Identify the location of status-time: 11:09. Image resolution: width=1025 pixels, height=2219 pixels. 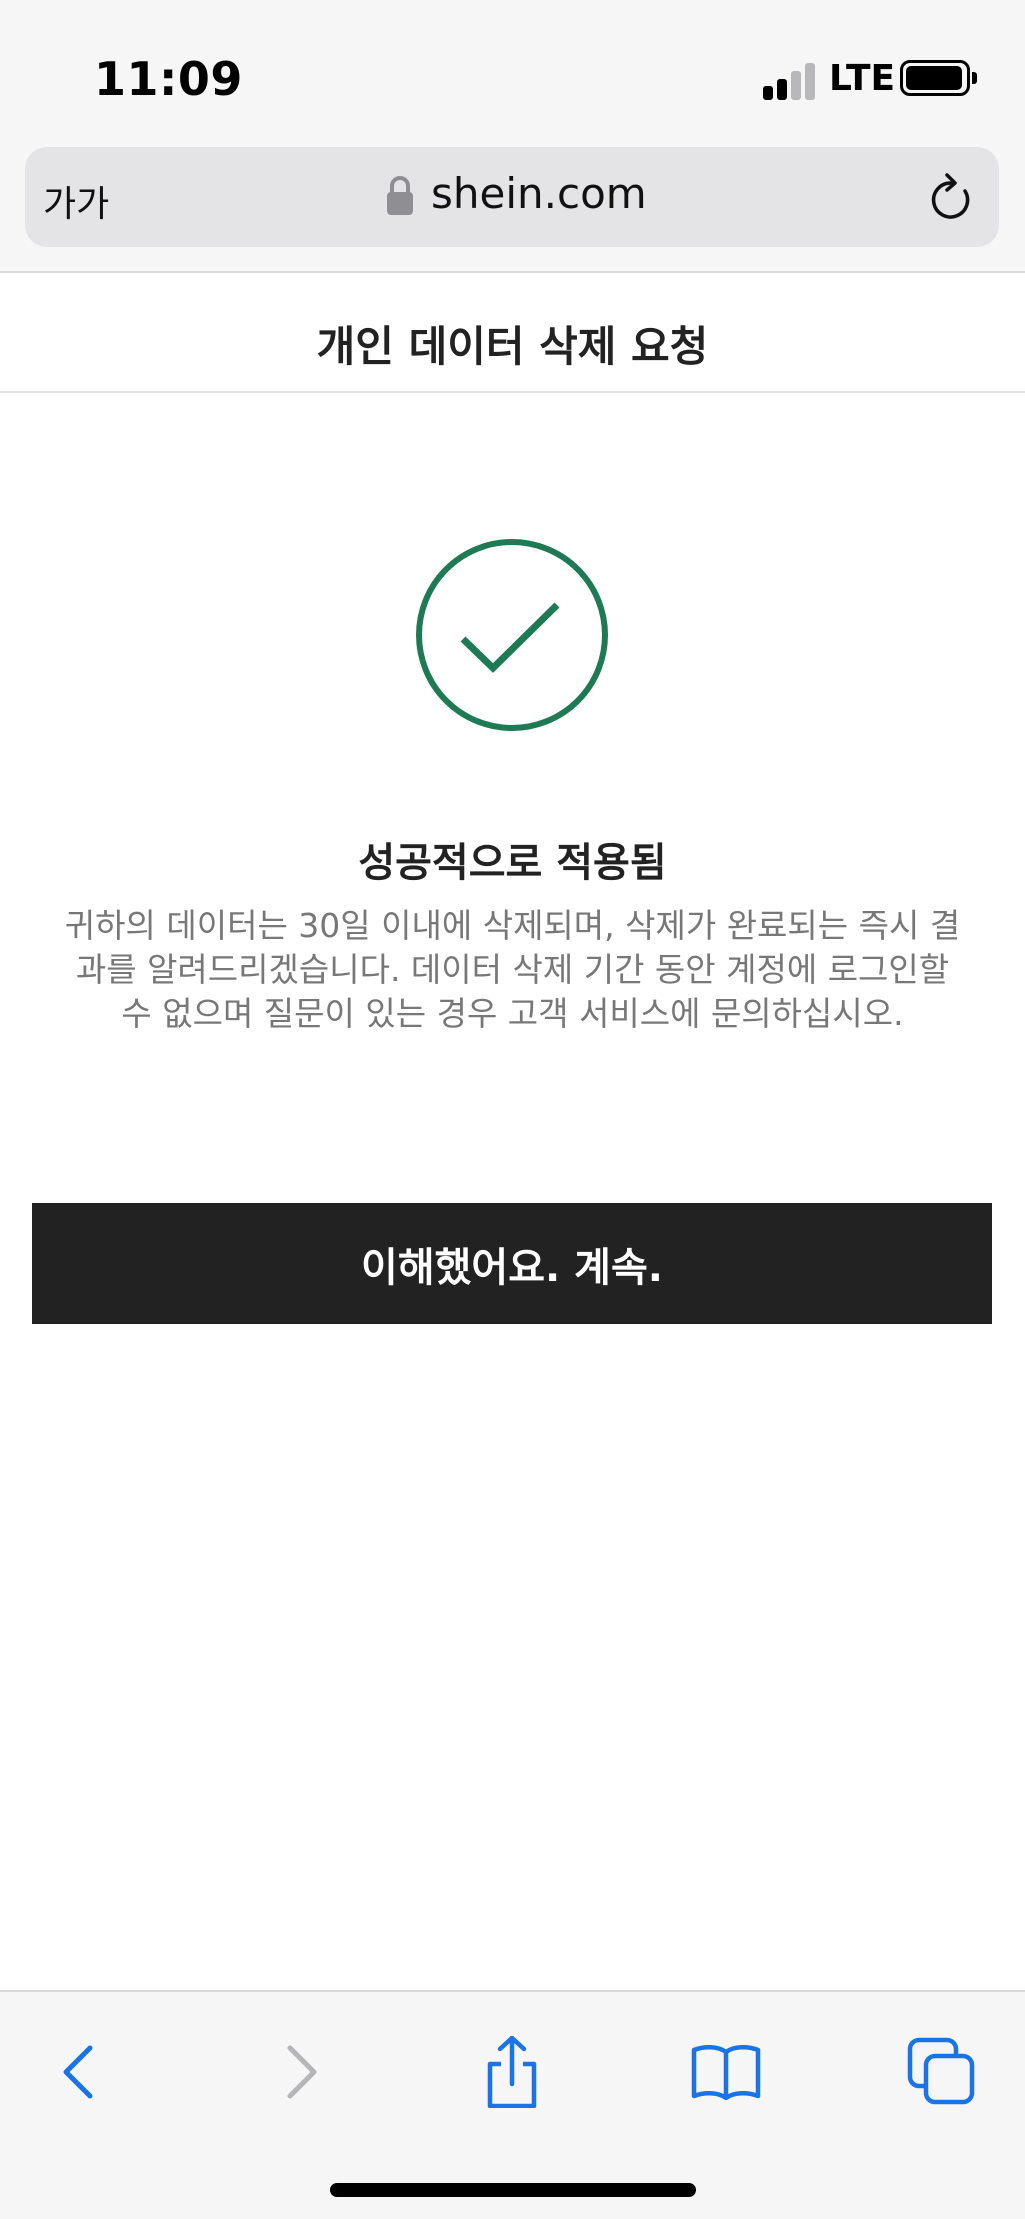
(168, 79).